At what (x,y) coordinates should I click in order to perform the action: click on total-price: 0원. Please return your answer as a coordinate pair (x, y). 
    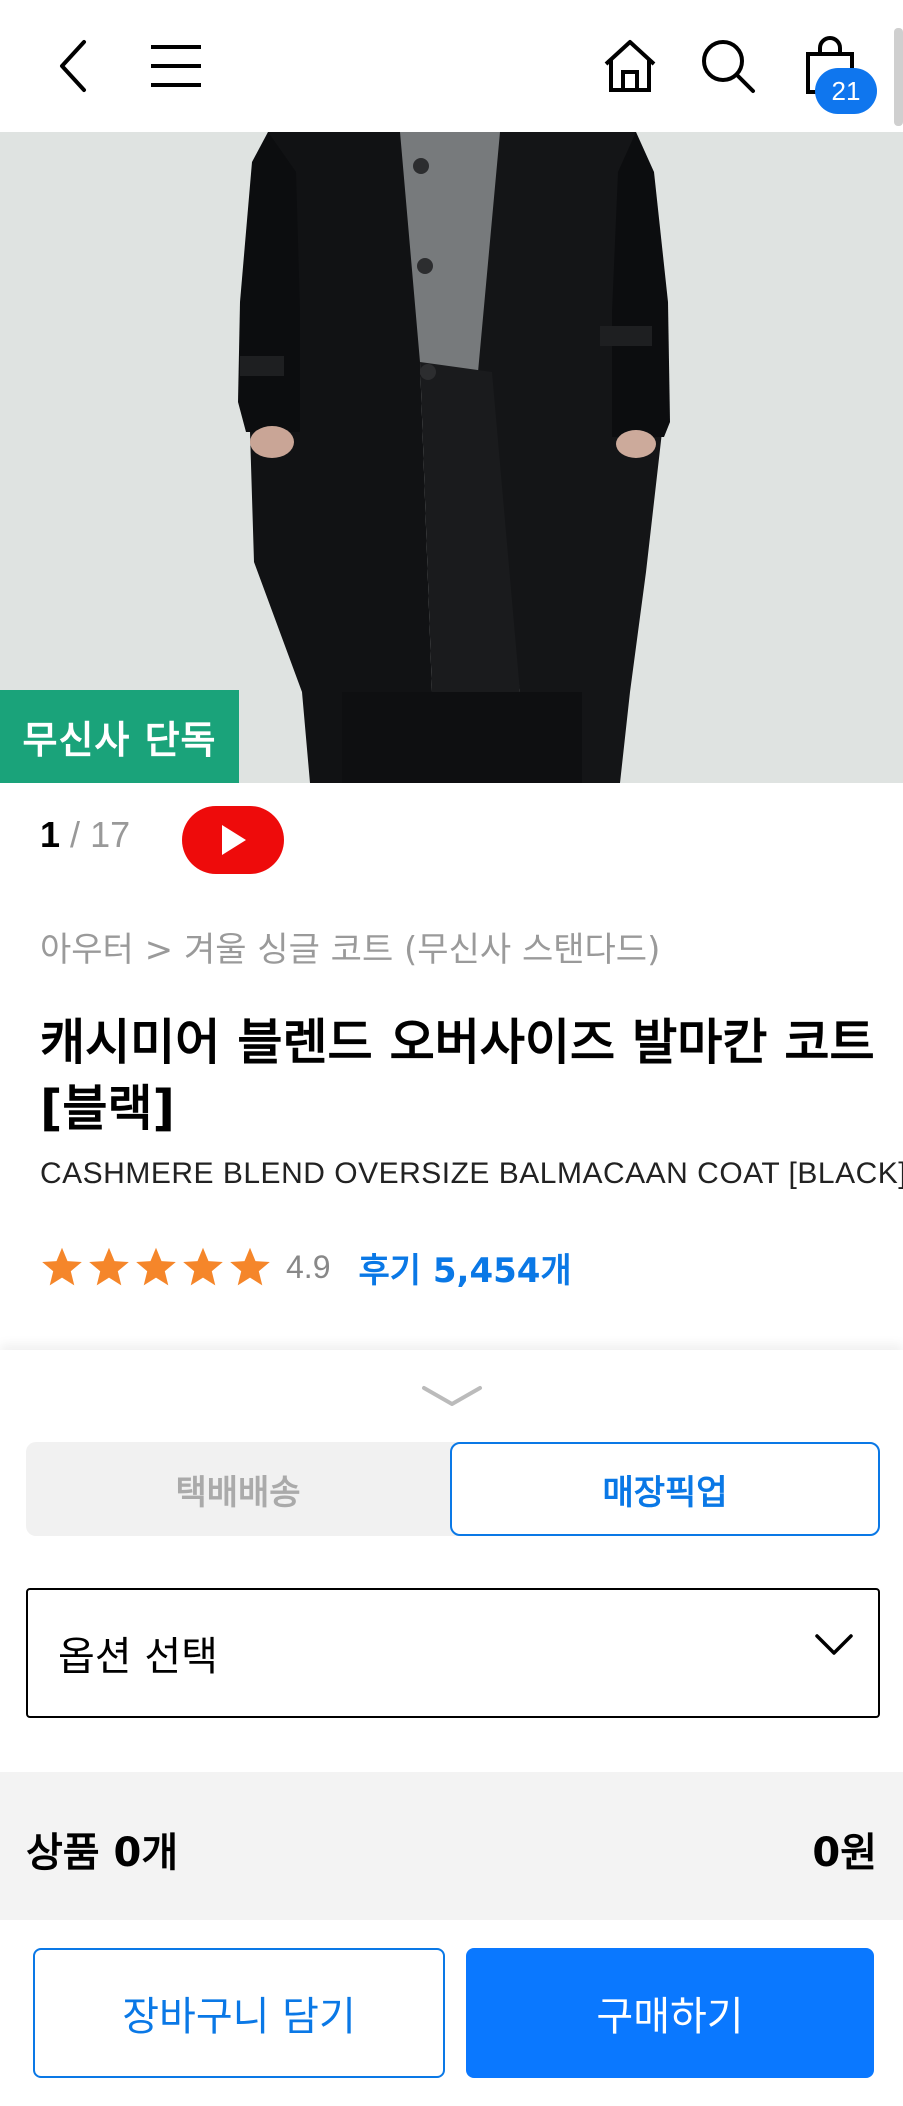
    Looking at the image, I should click on (844, 1853).